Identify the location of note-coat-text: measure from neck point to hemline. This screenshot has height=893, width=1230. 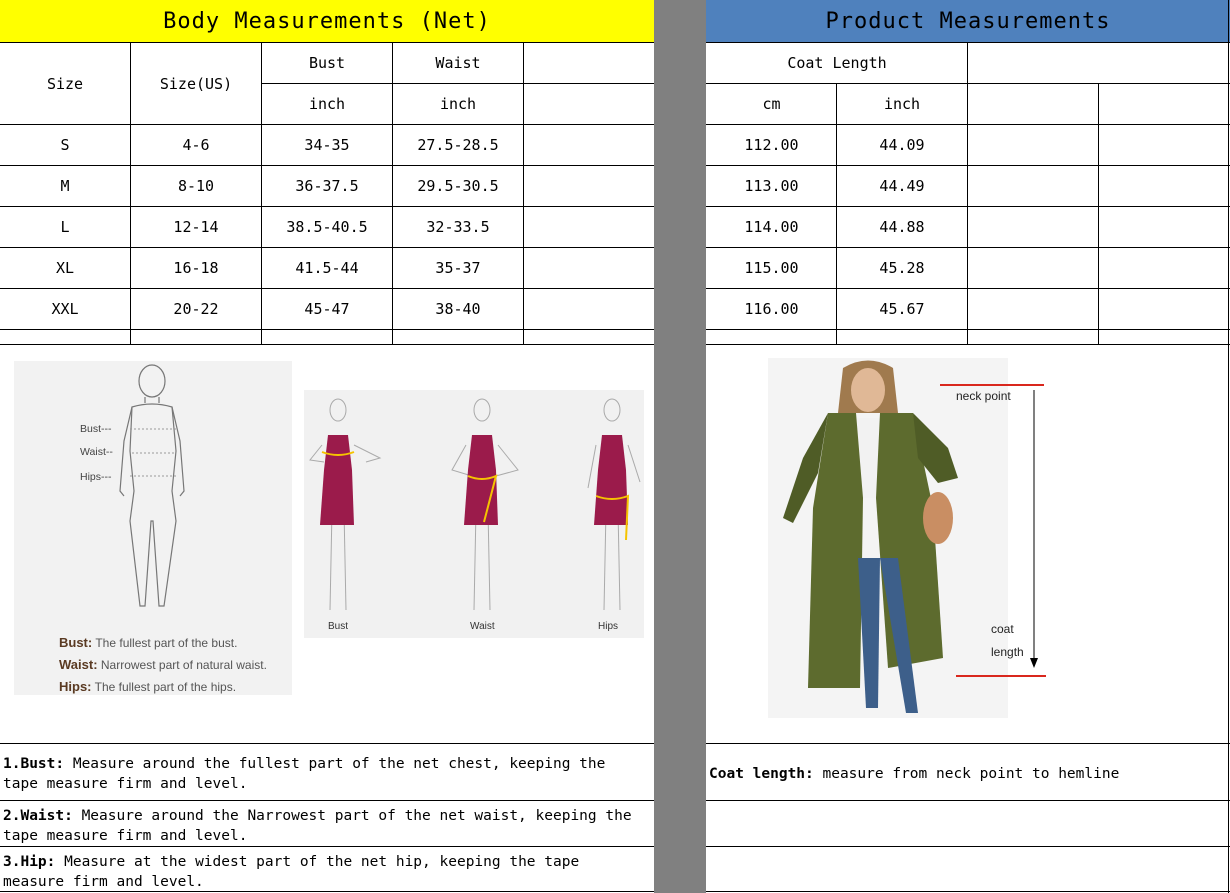
(966, 774).